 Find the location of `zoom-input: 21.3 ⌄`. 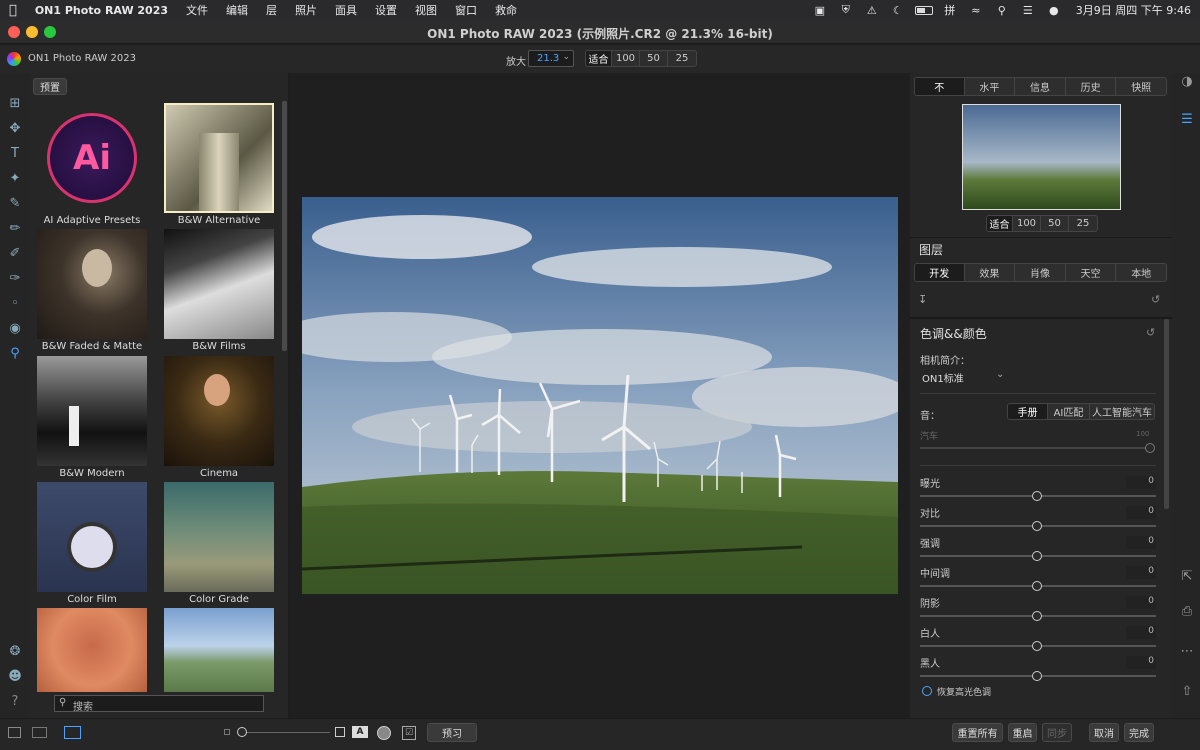

zoom-input: 21.3 ⌄ is located at coordinates (551, 58).